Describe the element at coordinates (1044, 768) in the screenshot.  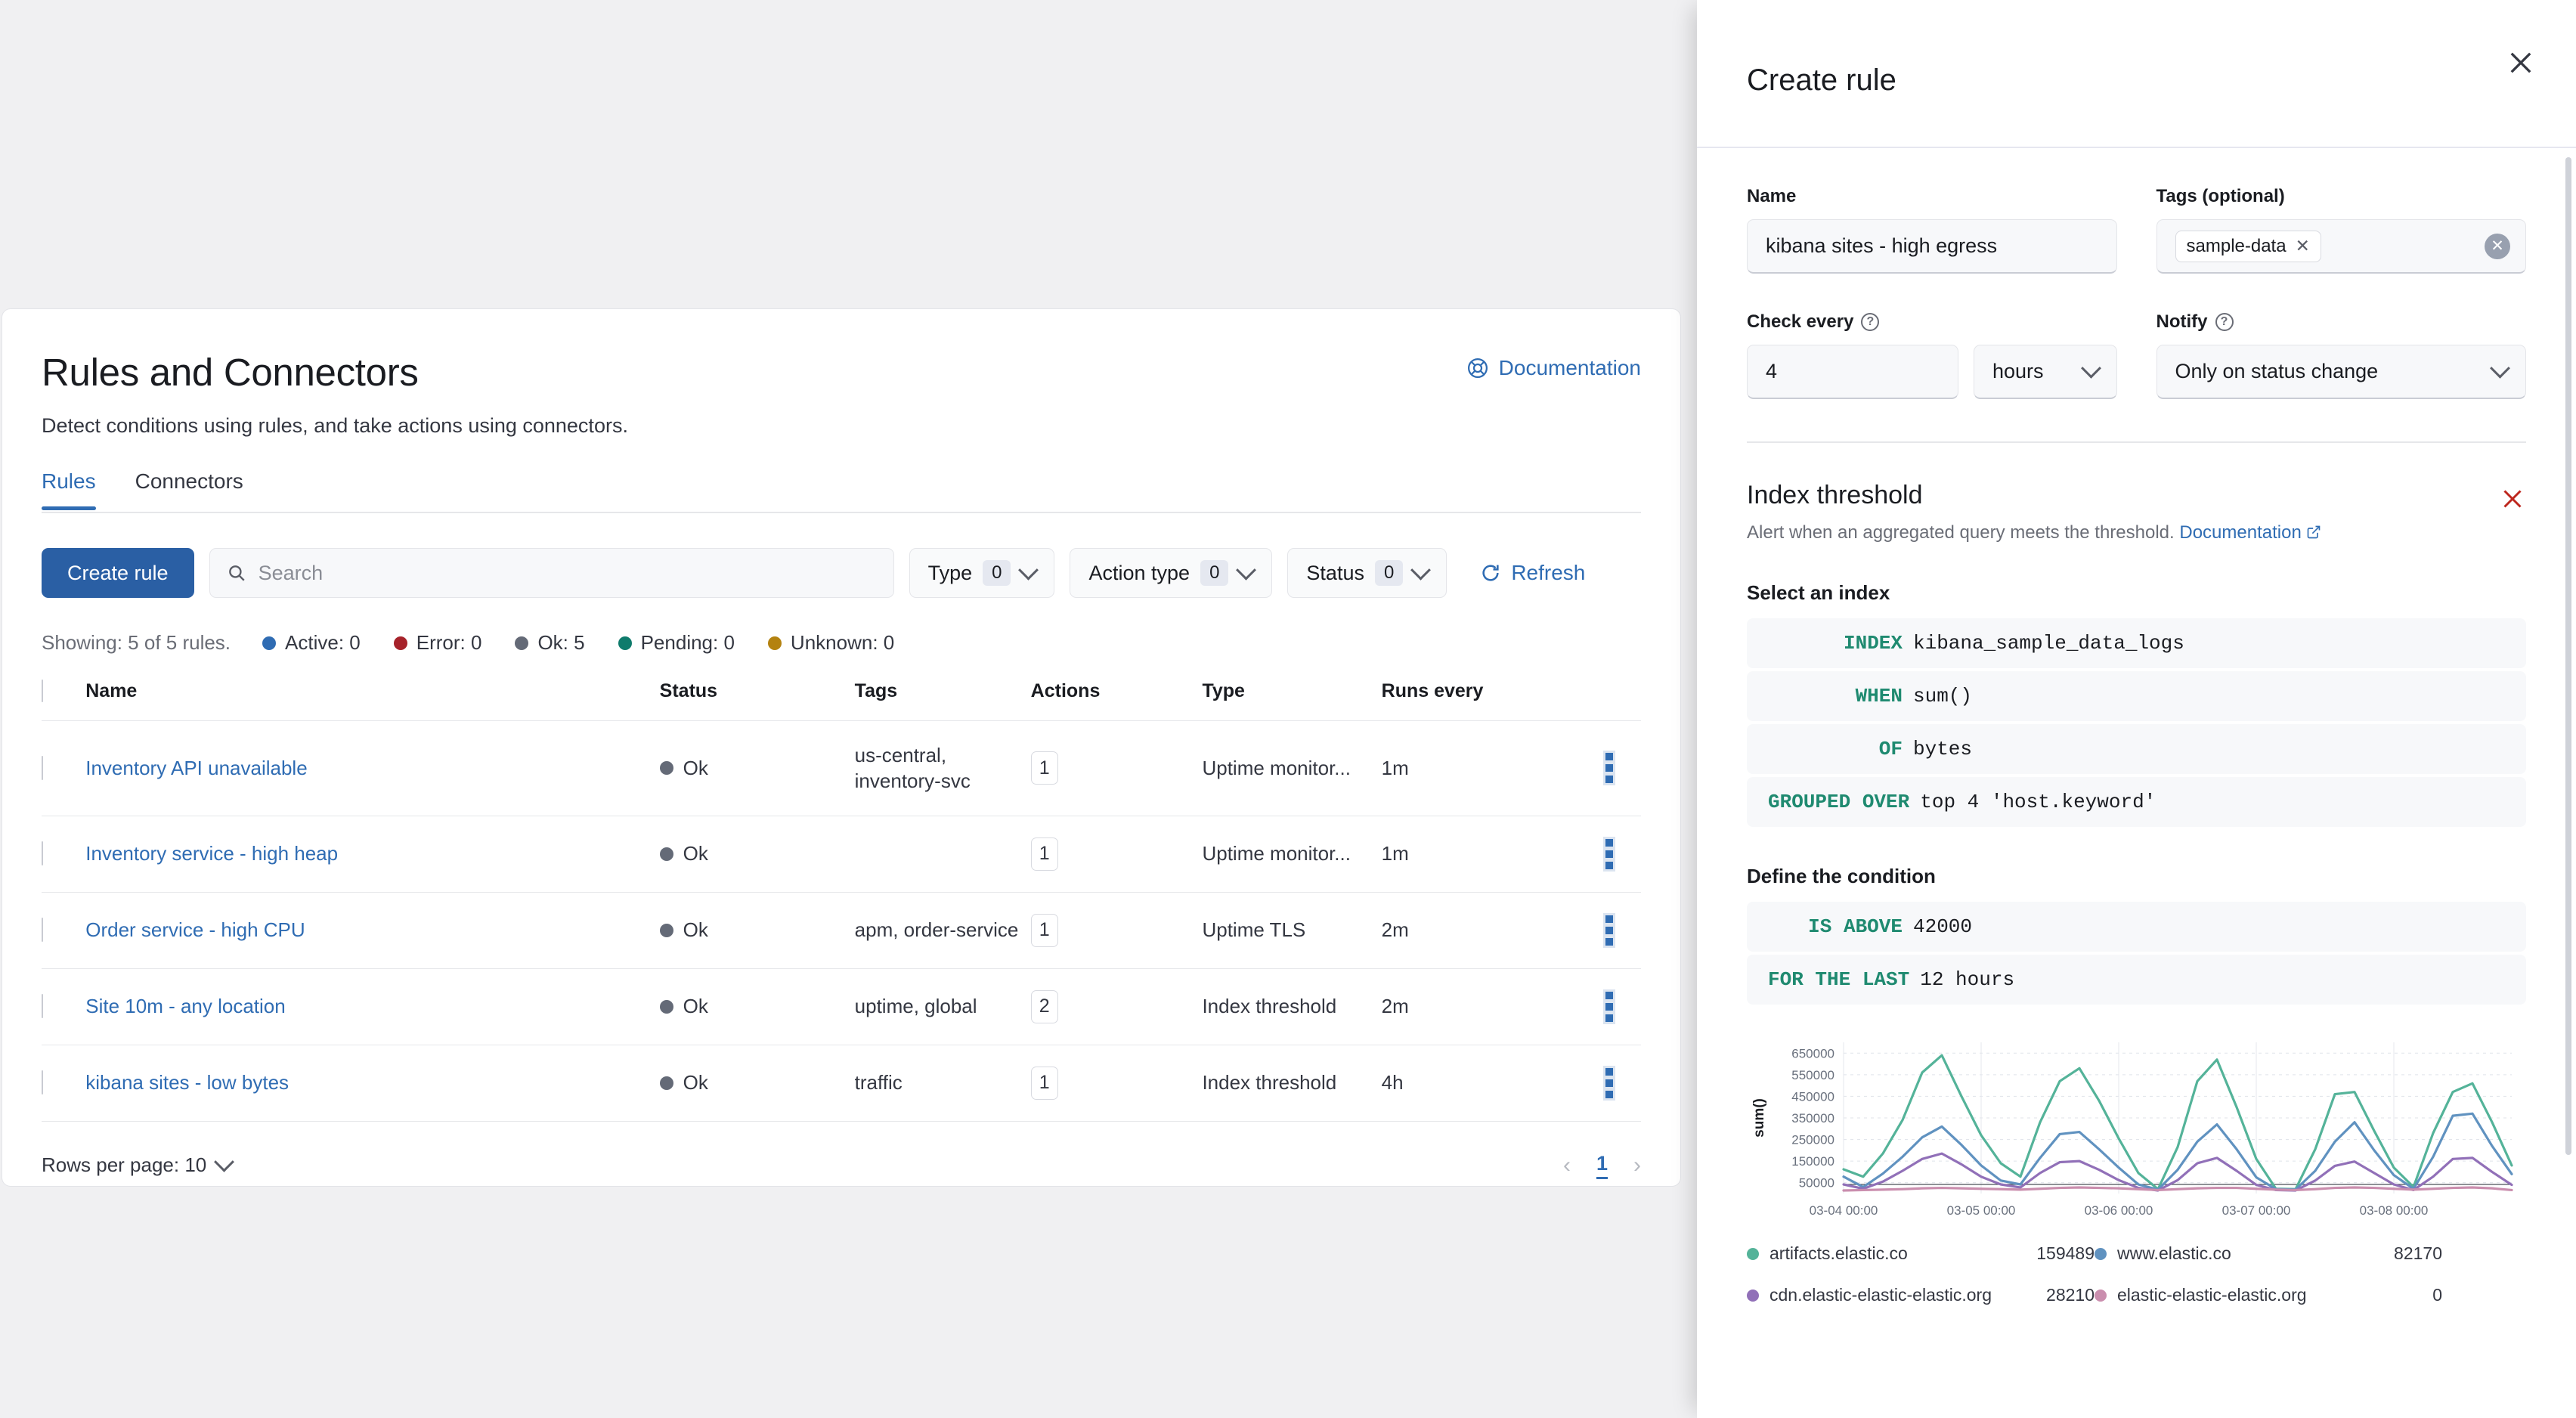
I see `row-actions-count: 1` at that location.